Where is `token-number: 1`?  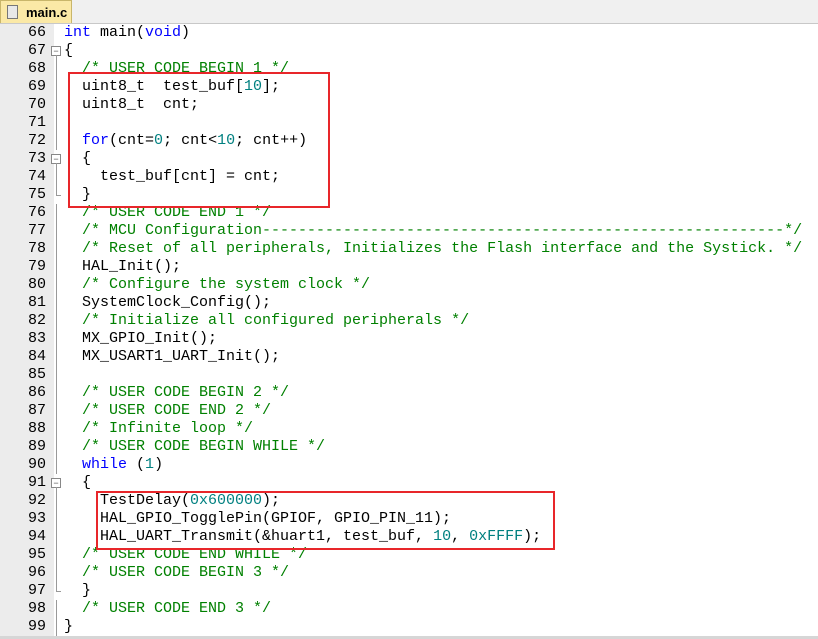
token-number: 1 is located at coordinates (150, 464).